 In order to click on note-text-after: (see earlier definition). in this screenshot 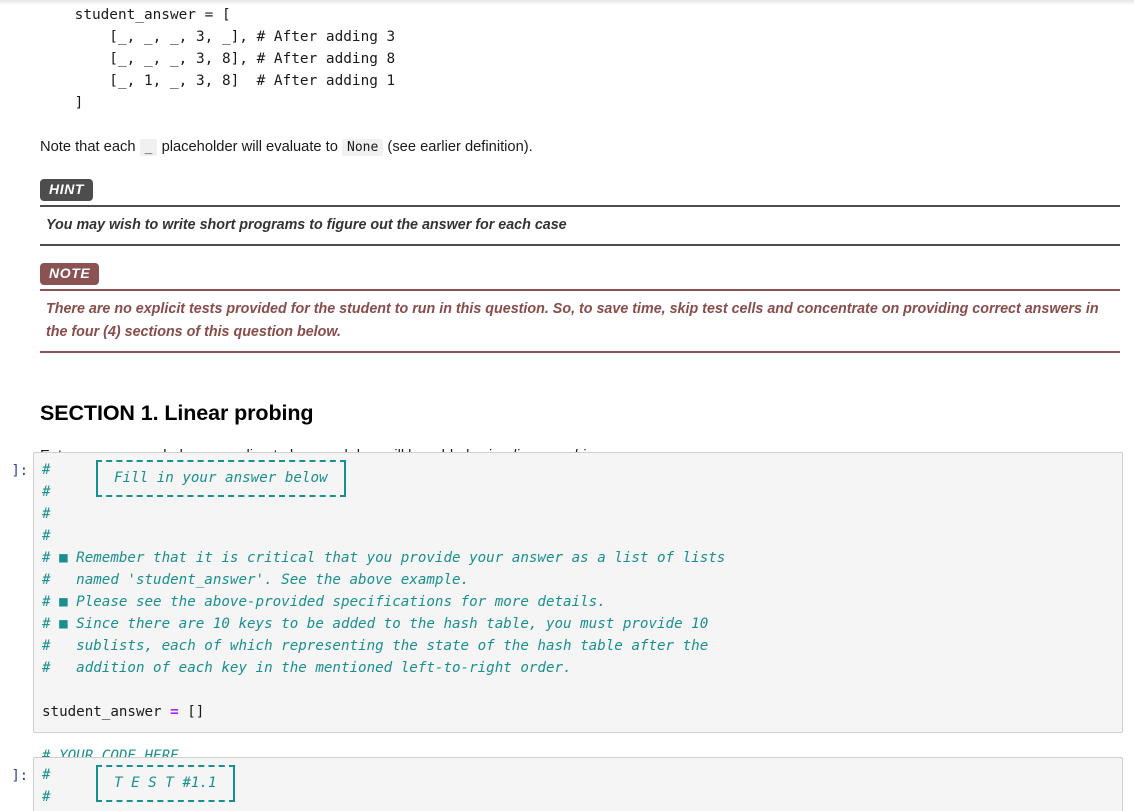, I will do `click(460, 147)`.